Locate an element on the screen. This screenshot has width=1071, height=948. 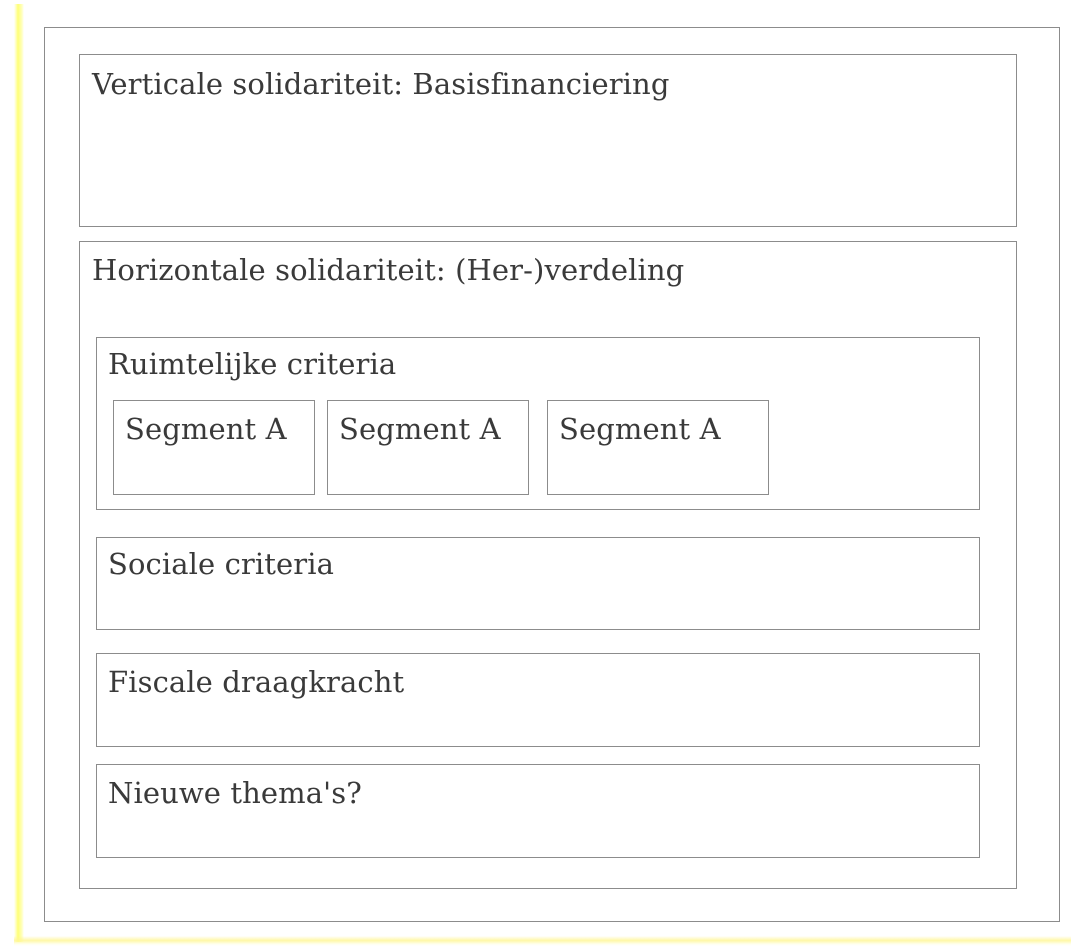
social-criteria-box: Sociale criteria is located at coordinates (538, 583).